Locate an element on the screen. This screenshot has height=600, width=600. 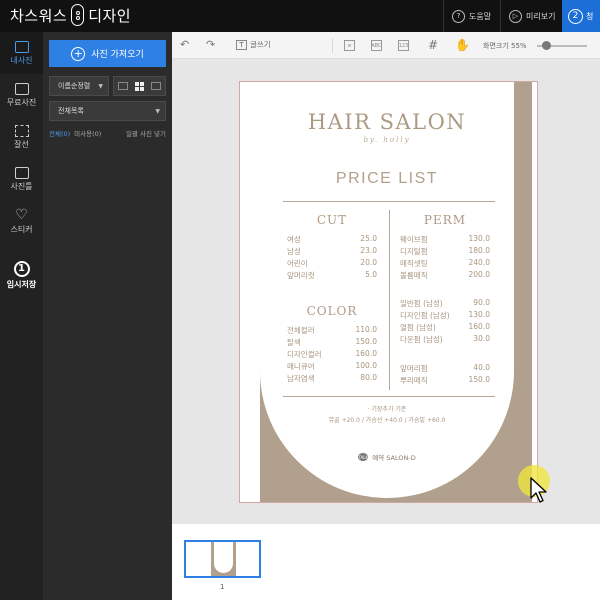
design-title: HAIR SALON is located at coordinates (387, 122).